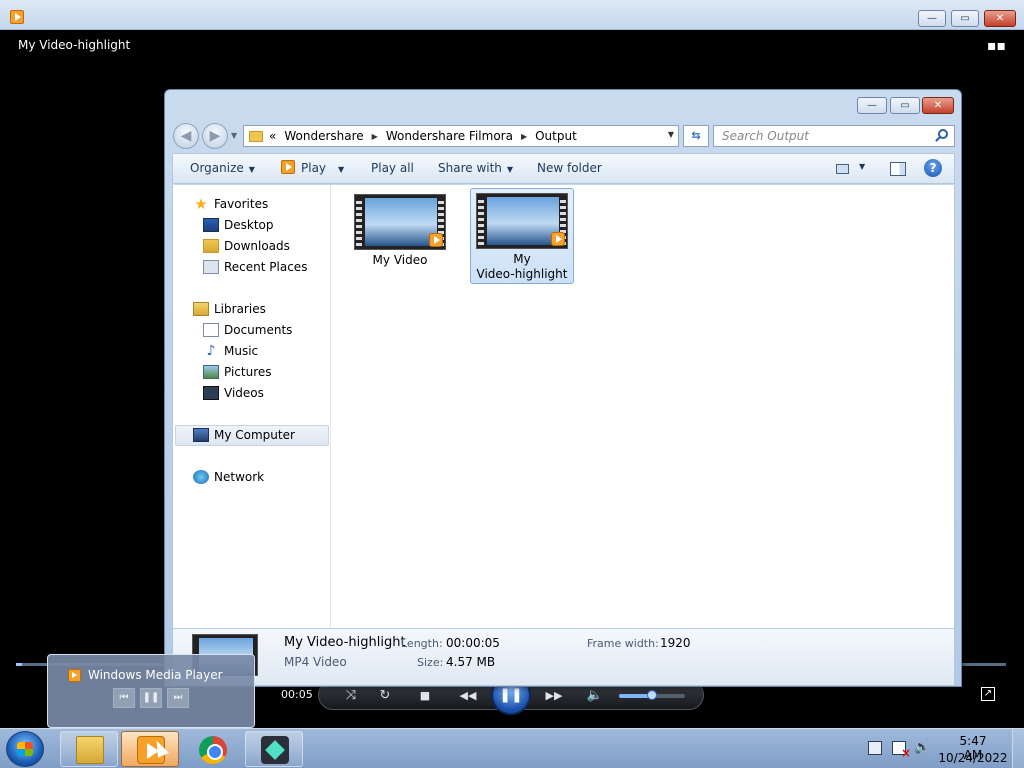 Image resolution: width=1024 pixels, height=768 pixels. What do you see at coordinates (237, 372) in the screenshot?
I see `nav-pictures: Pictures` at bounding box center [237, 372].